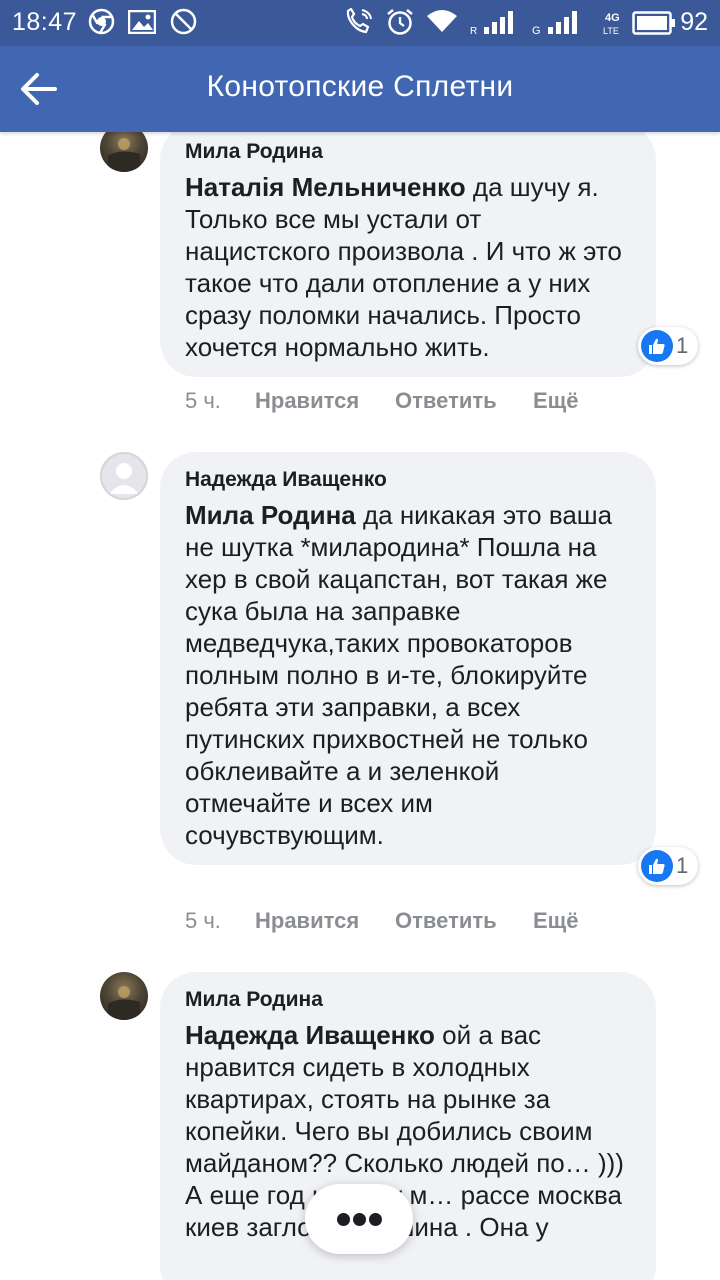 This screenshot has width=720, height=1280. Describe the element at coordinates (101, 24) in the screenshot. I see `chrome-icon` at that location.